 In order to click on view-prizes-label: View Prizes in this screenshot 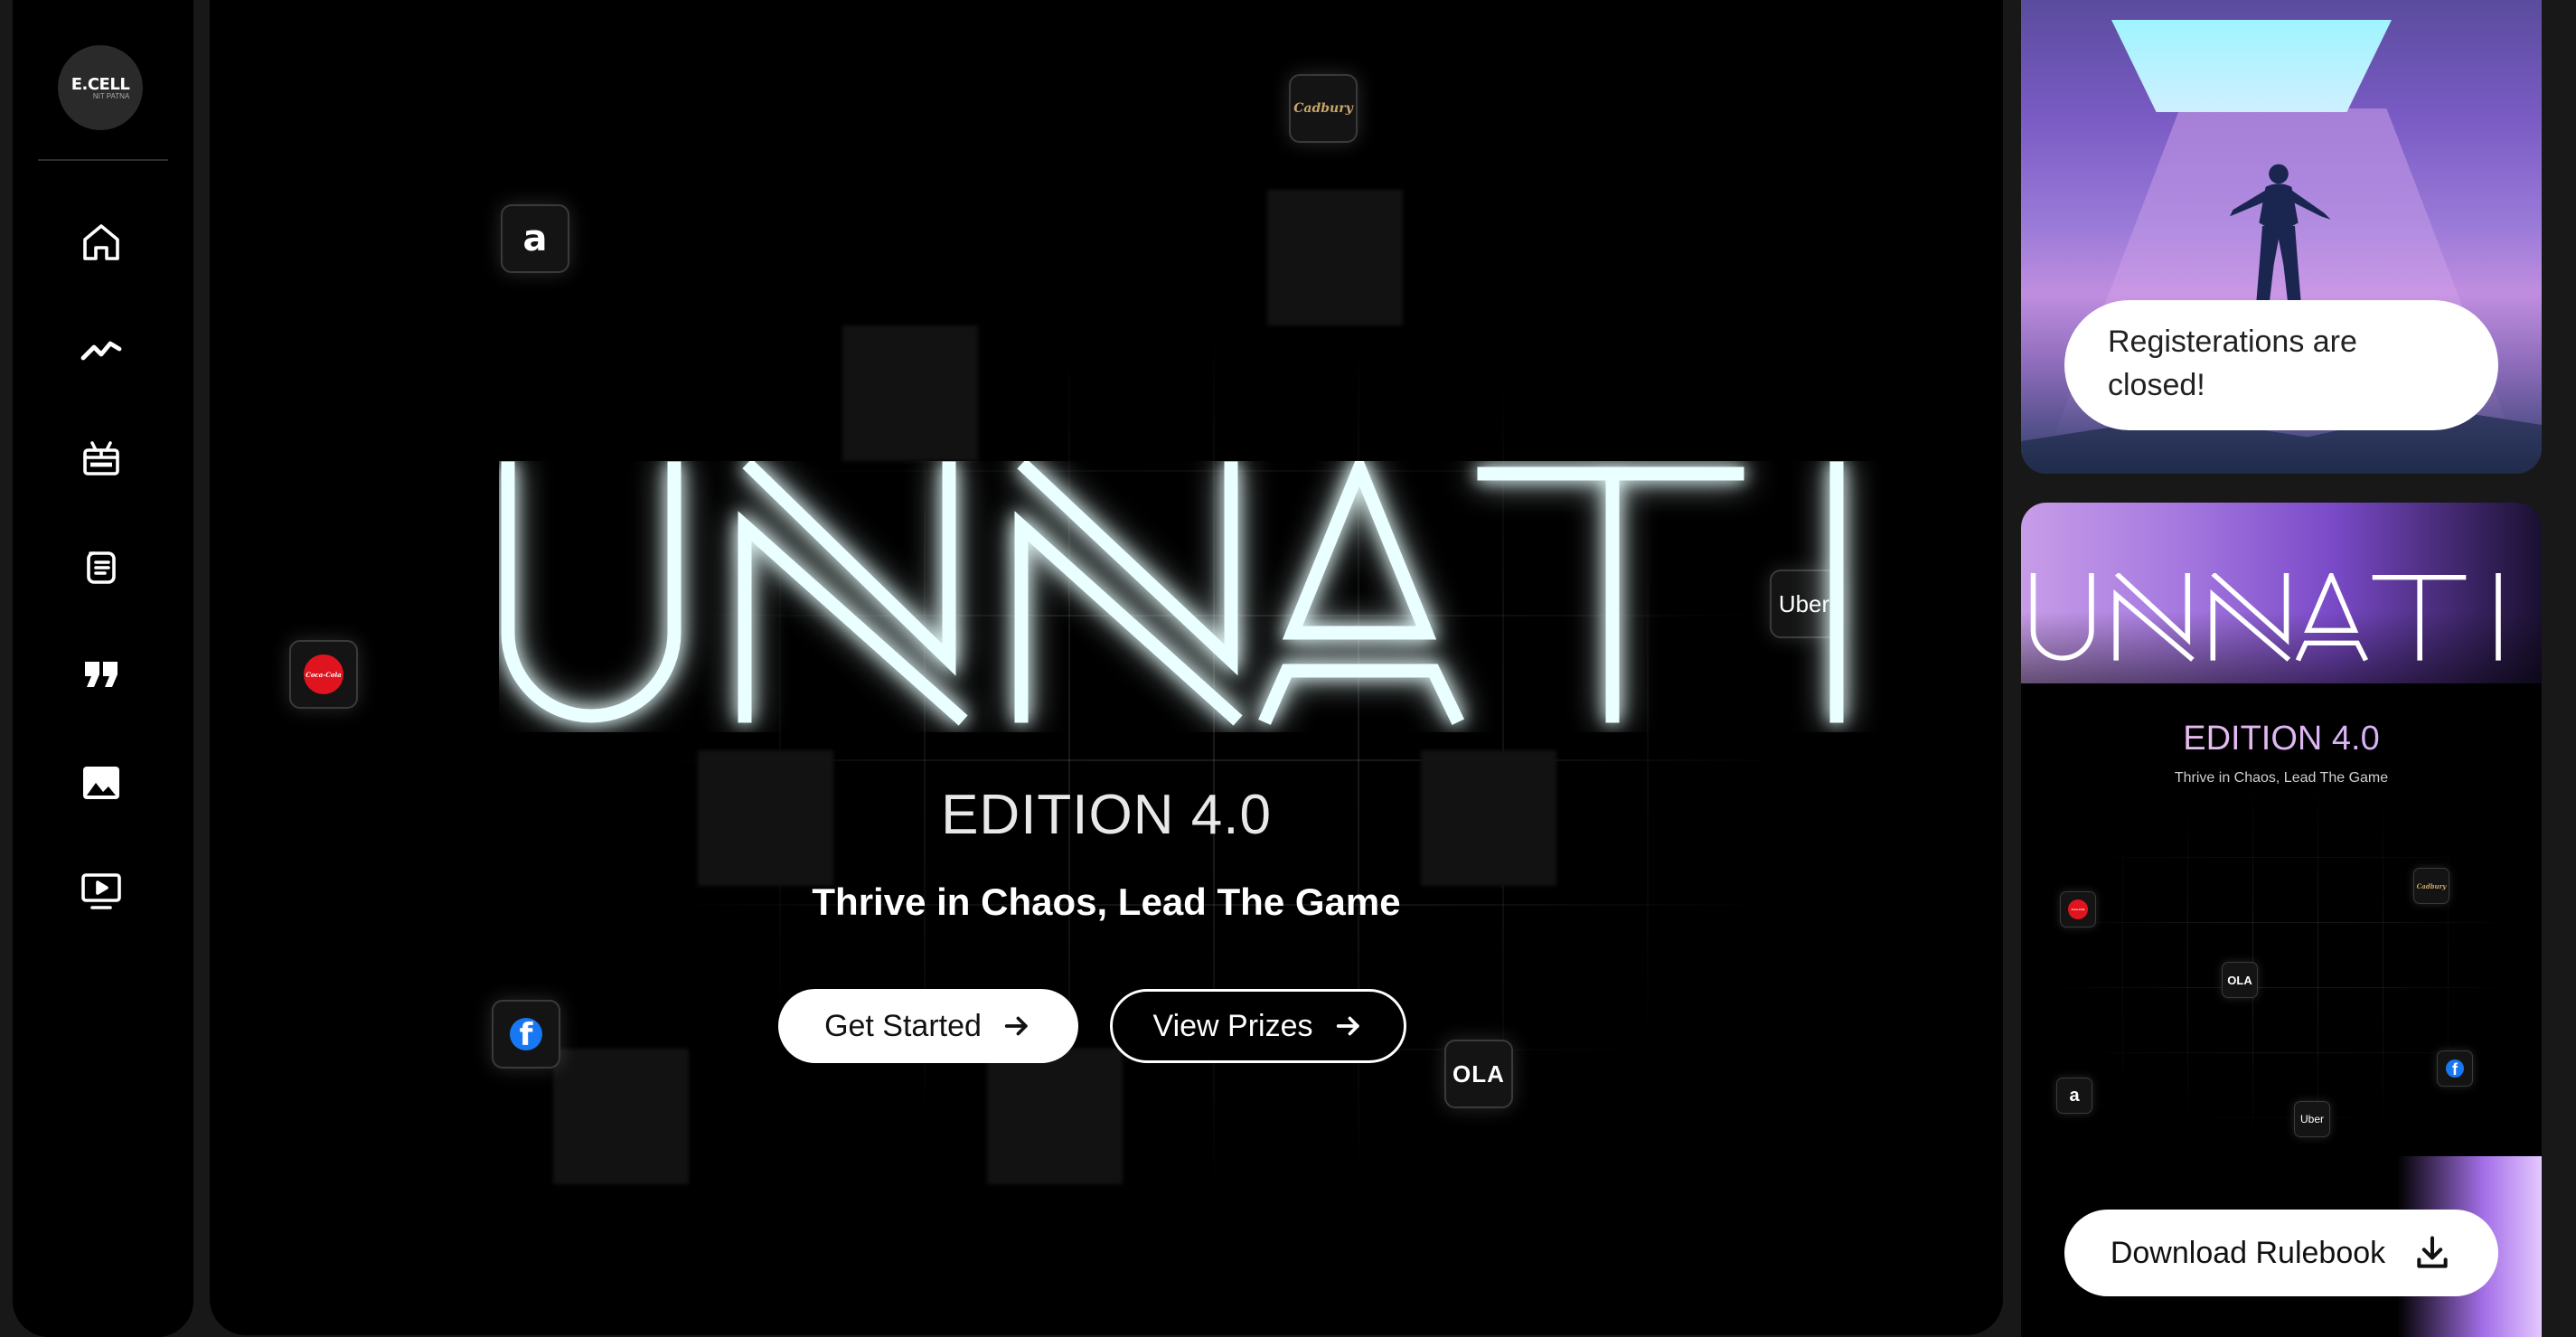, I will do `click(1233, 1025)`.